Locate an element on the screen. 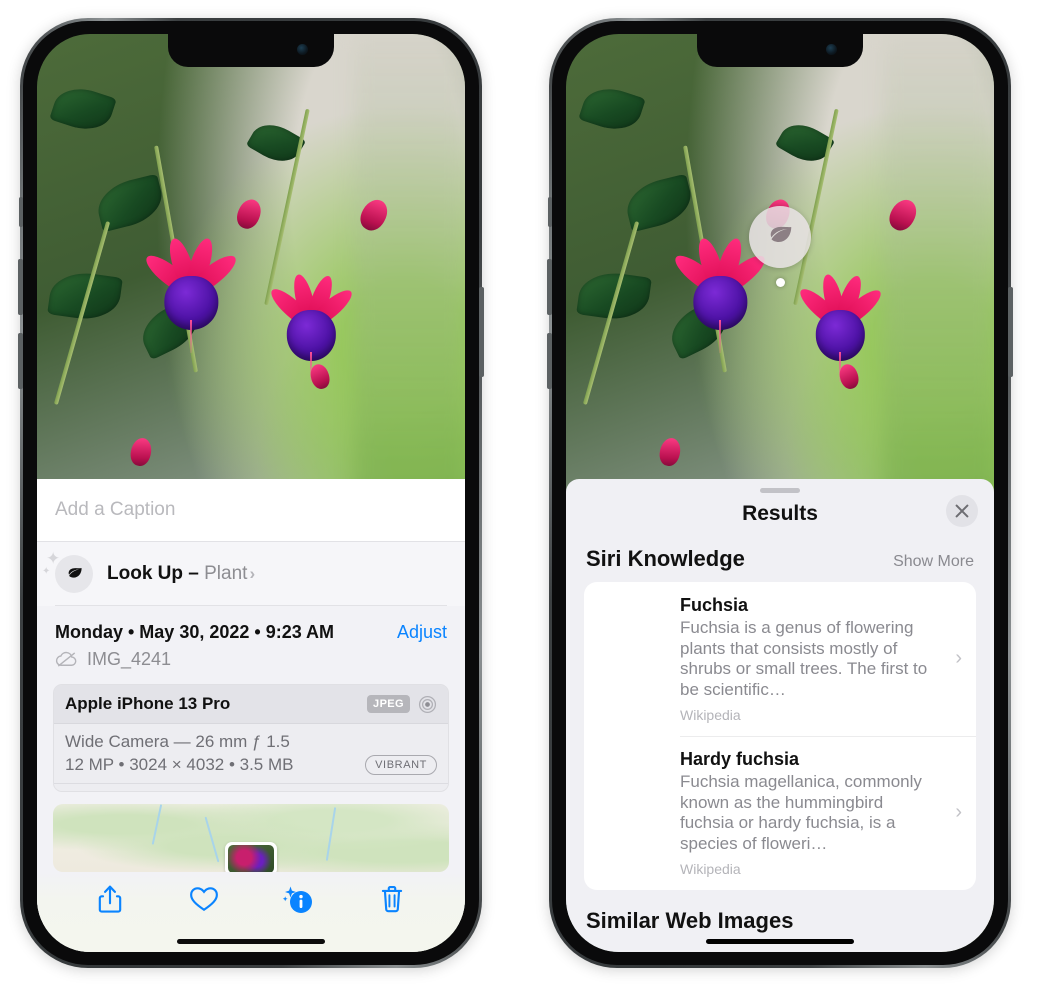  format-badge: JPEG is located at coordinates (388, 704).